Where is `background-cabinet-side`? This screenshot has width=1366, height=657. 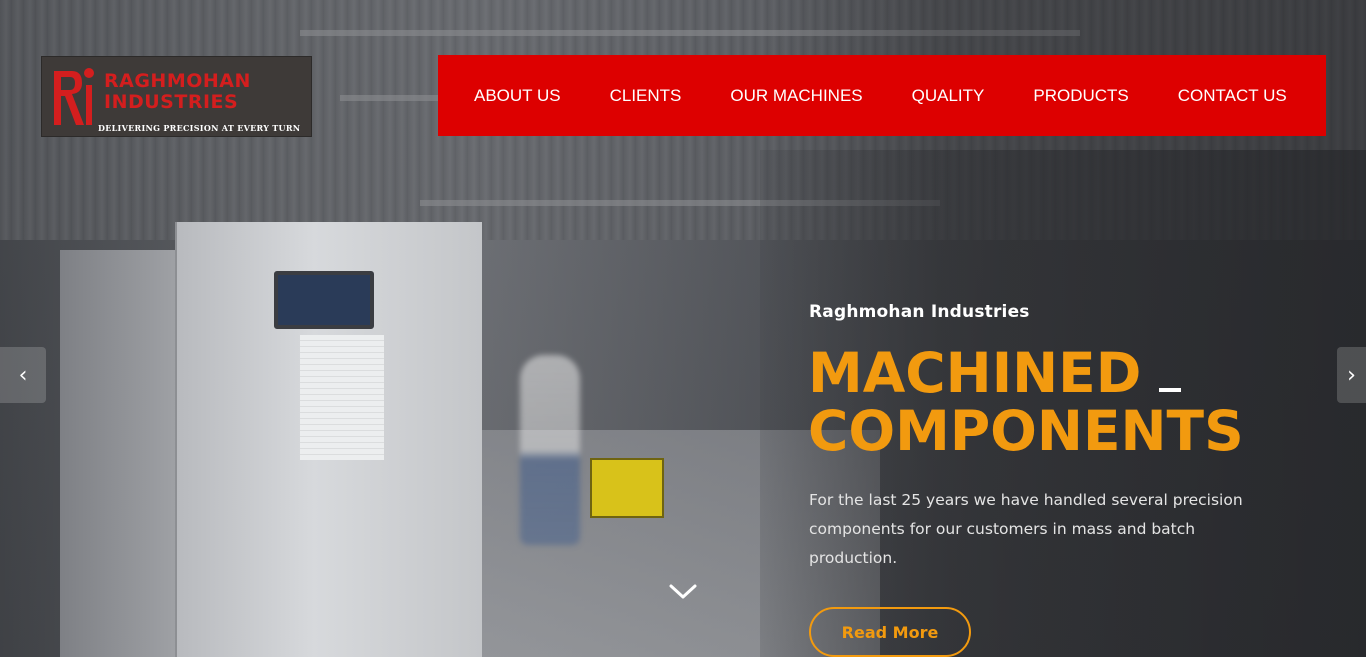 background-cabinet-side is located at coordinates (120, 453).